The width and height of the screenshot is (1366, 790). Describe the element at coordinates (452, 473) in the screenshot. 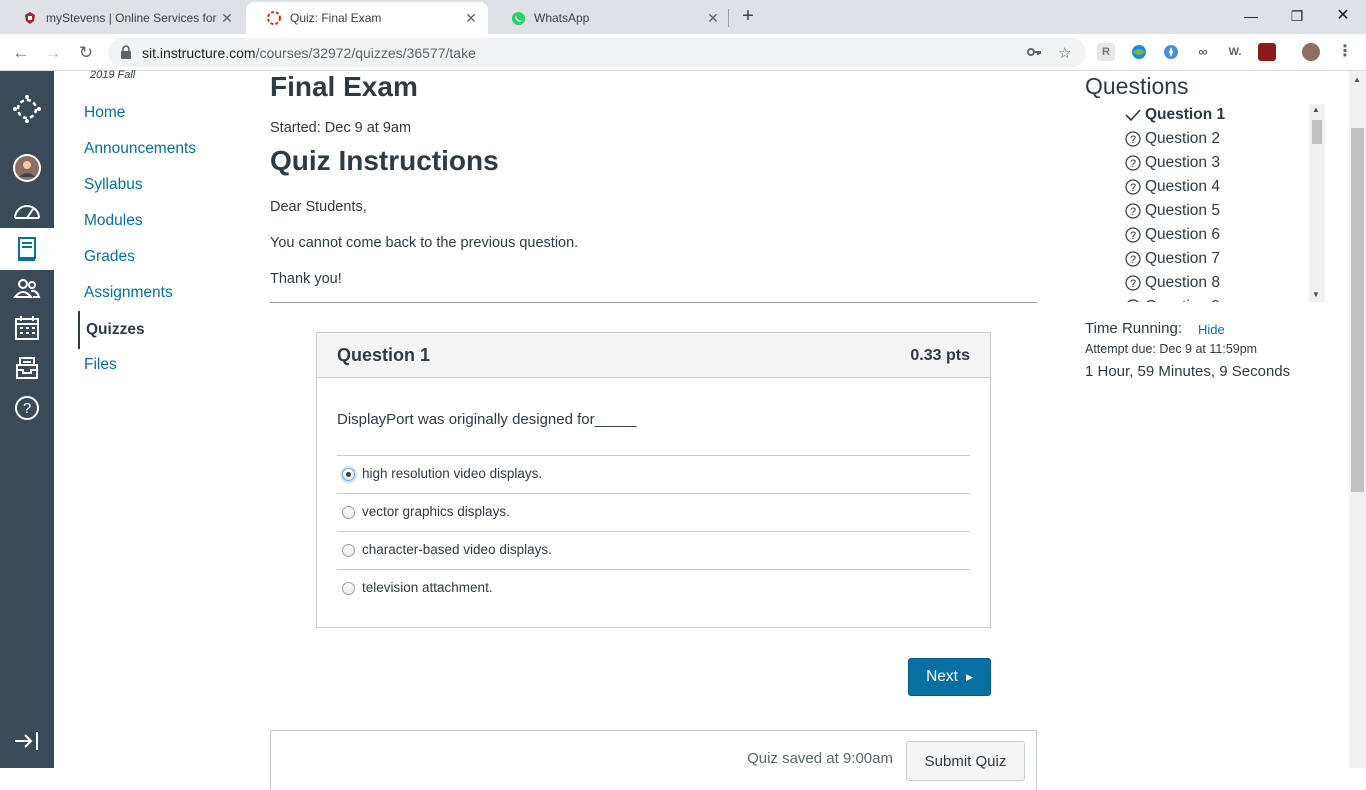

I see `answer-label: high resolution video displays.` at that location.